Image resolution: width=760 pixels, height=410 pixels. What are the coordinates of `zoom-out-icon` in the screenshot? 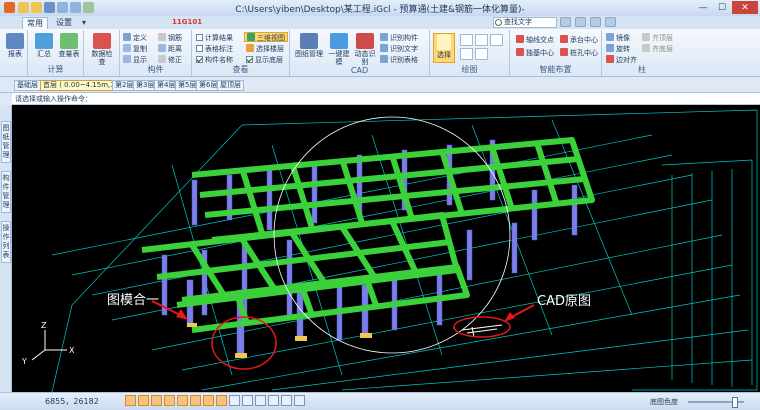 It's located at (260, 400).